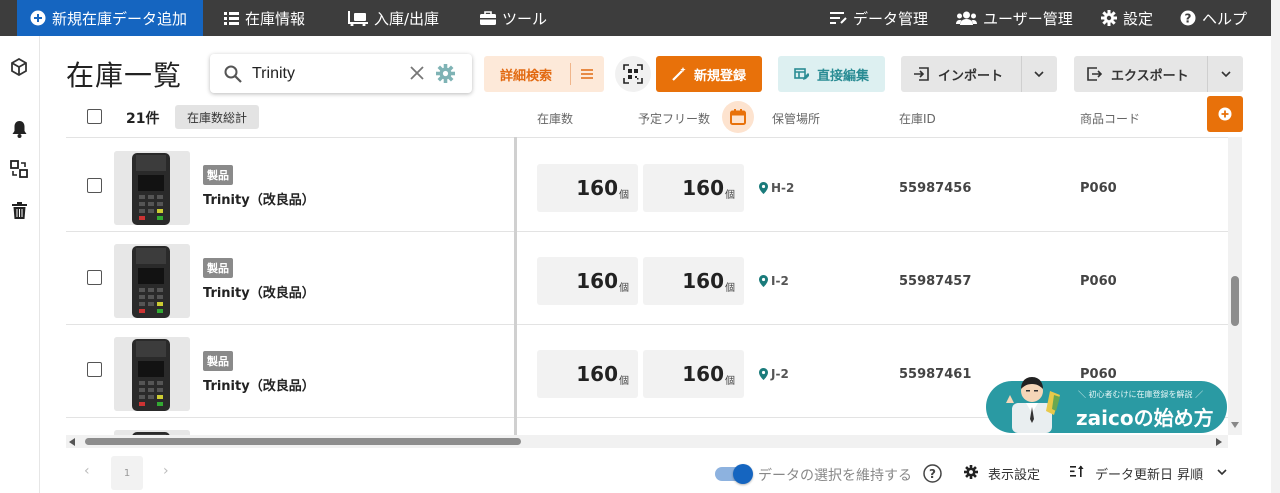  Describe the element at coordinates (515, 286) in the screenshot. I see `frozen-column-divider` at that location.